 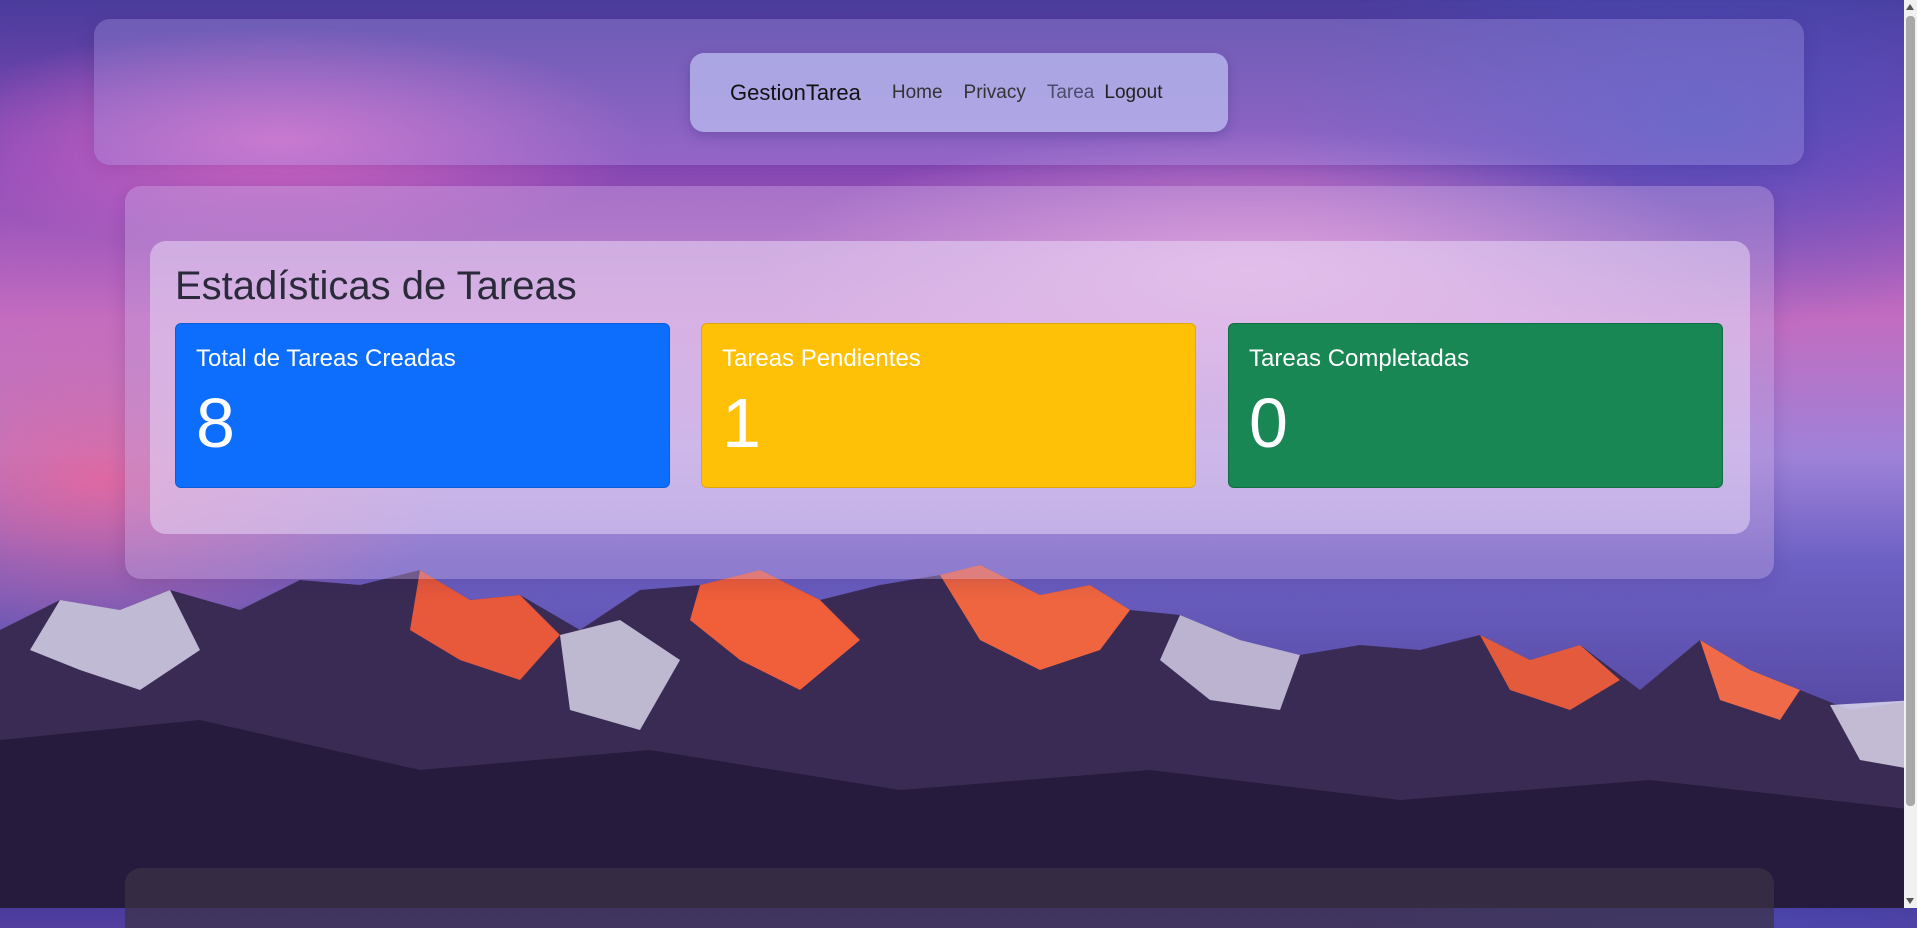 What do you see at coordinates (1359, 358) in the screenshot?
I see `stat-card-completed-label: Tareas Completadas` at bounding box center [1359, 358].